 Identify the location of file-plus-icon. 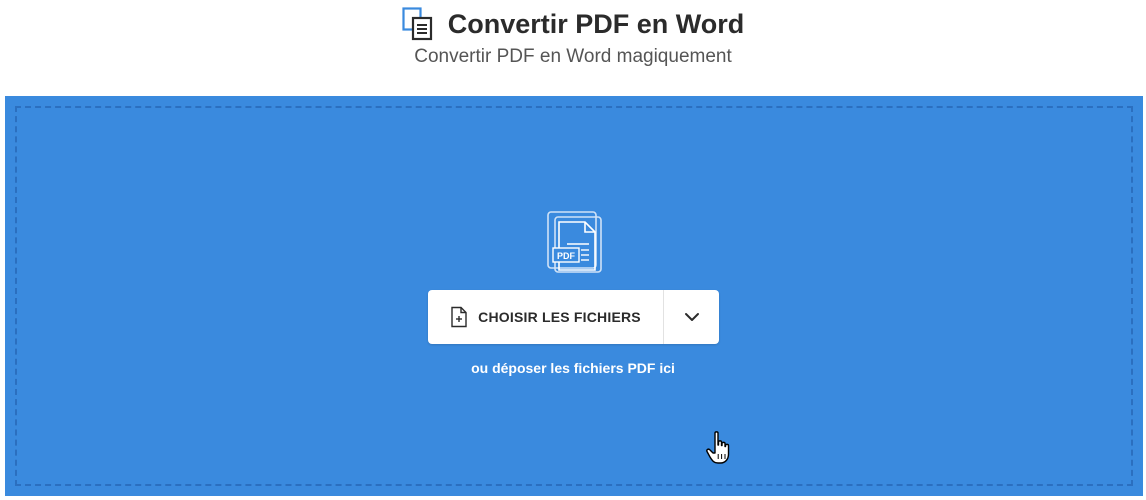
(459, 317).